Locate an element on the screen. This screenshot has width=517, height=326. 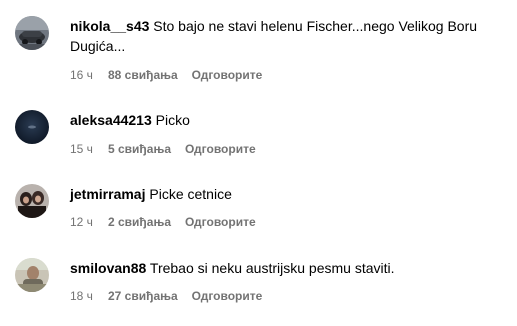
car-photo-icon is located at coordinates (32, 33).